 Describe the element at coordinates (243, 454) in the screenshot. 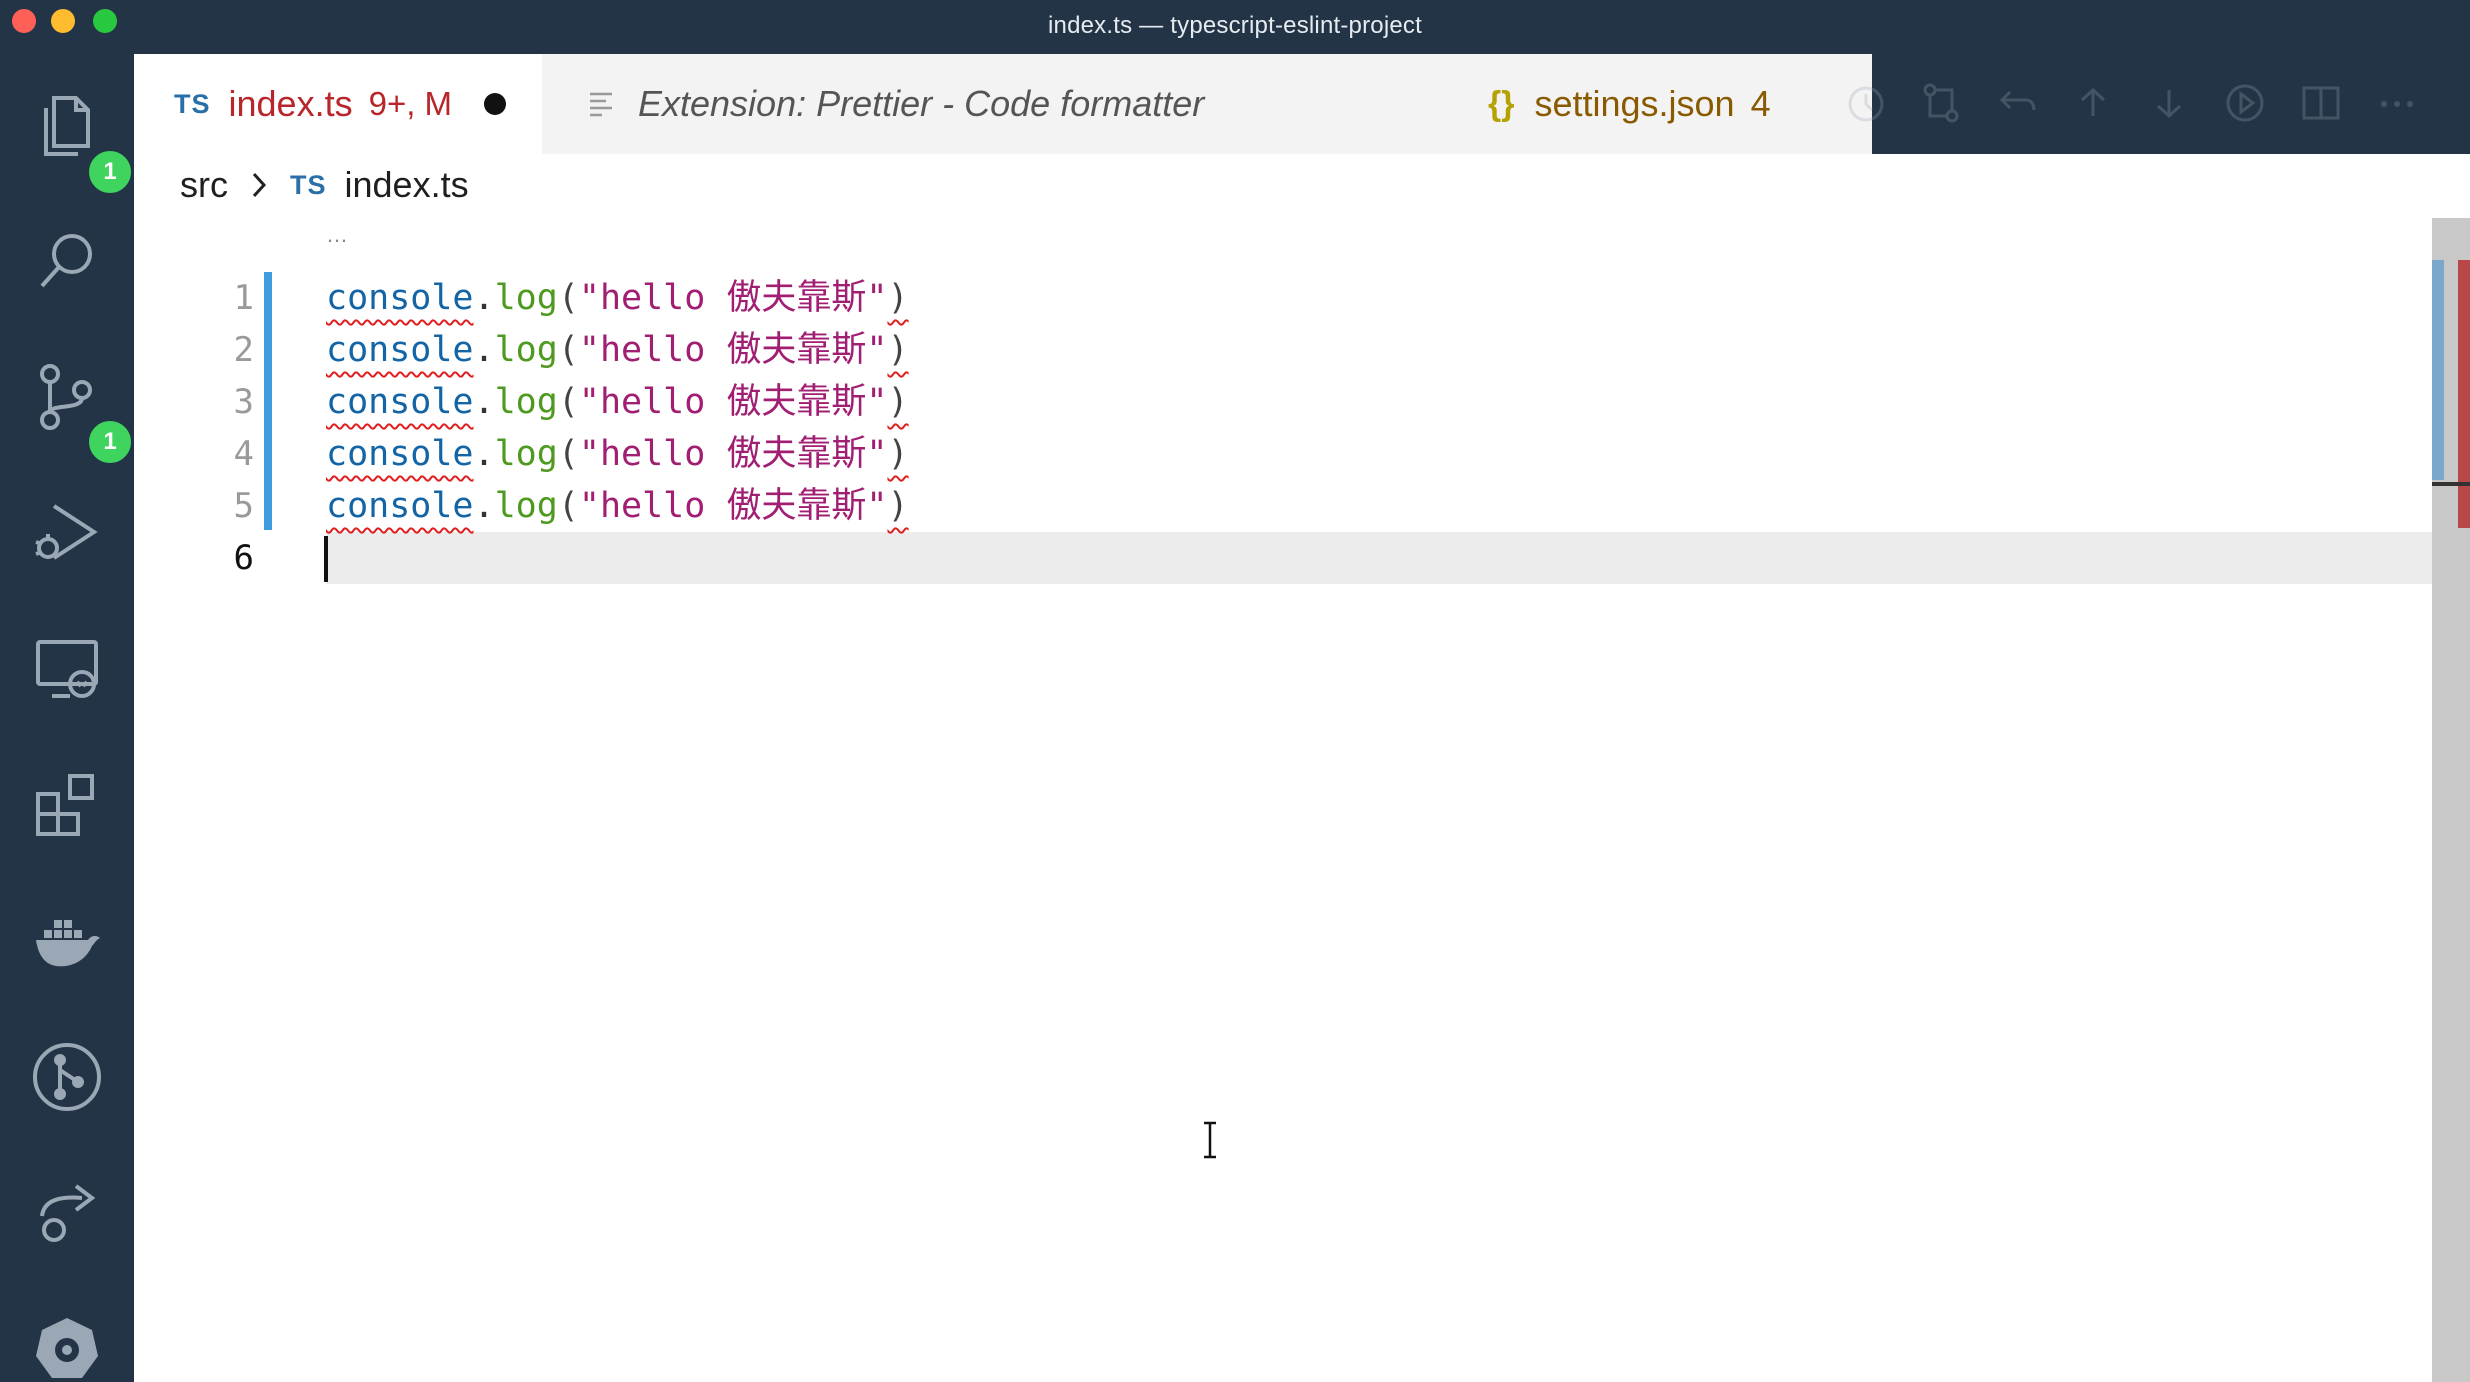

I see `line-number: 4` at that location.